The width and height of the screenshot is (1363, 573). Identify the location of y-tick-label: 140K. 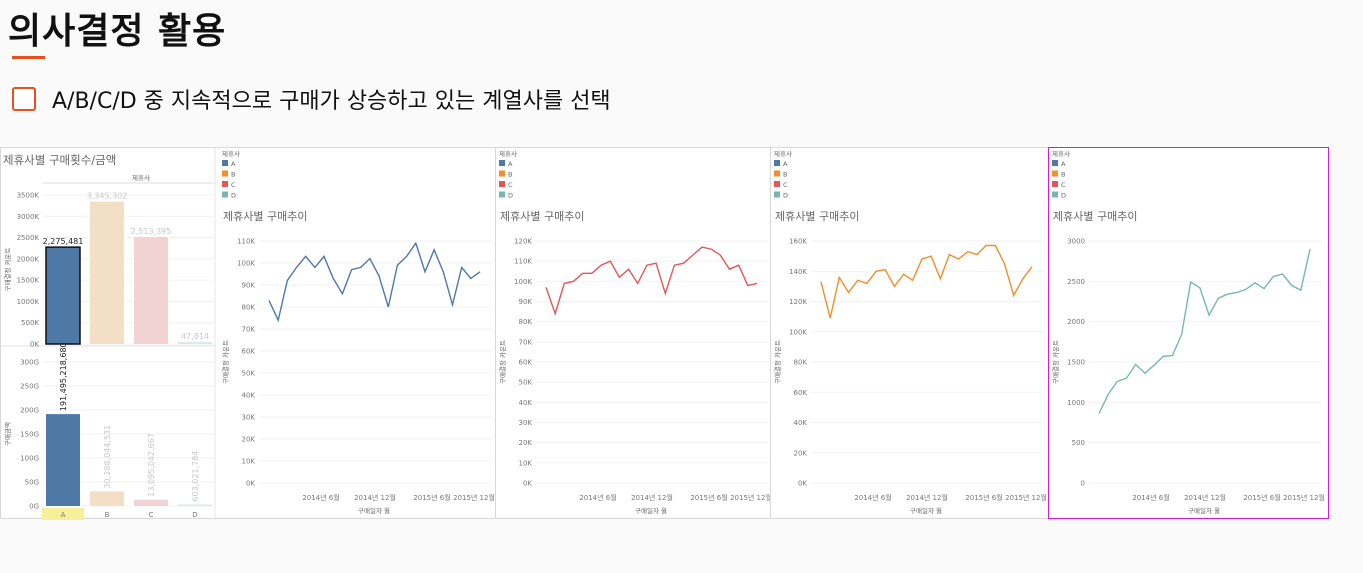
(798, 272).